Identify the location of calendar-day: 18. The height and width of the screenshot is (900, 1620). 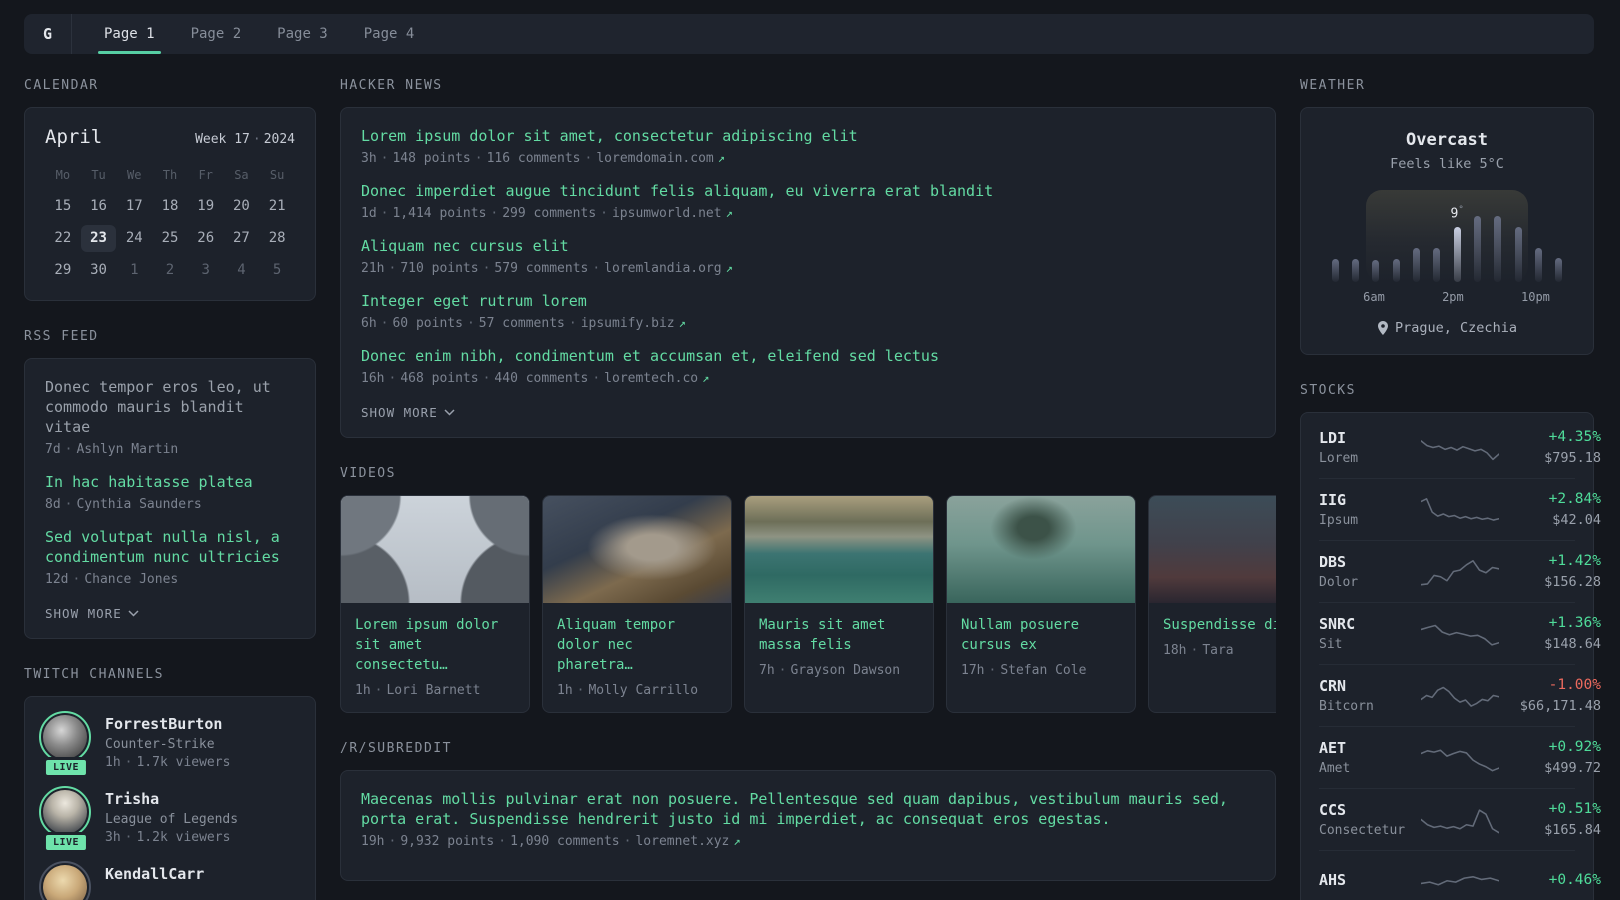
(170, 206).